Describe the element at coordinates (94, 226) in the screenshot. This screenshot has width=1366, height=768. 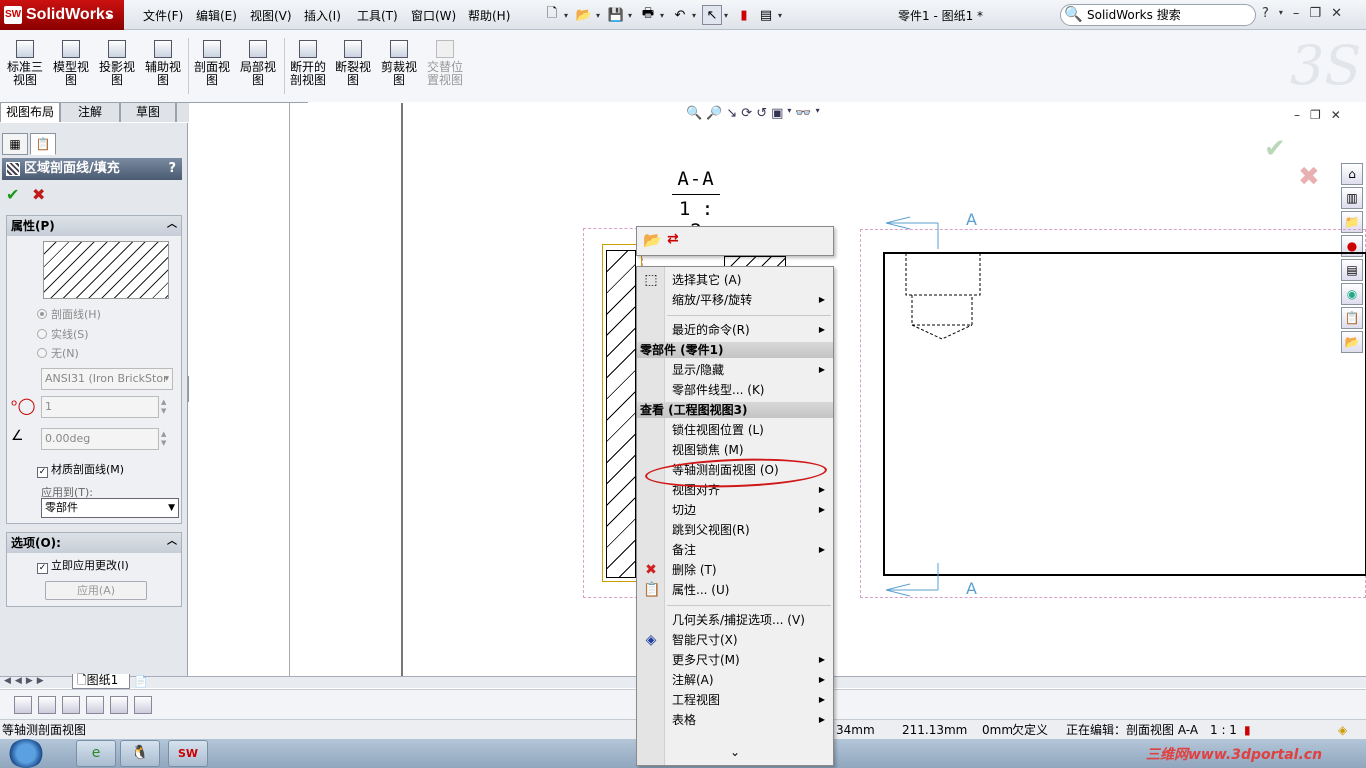
I see `properties-header: 属性(P) ︿` at that location.